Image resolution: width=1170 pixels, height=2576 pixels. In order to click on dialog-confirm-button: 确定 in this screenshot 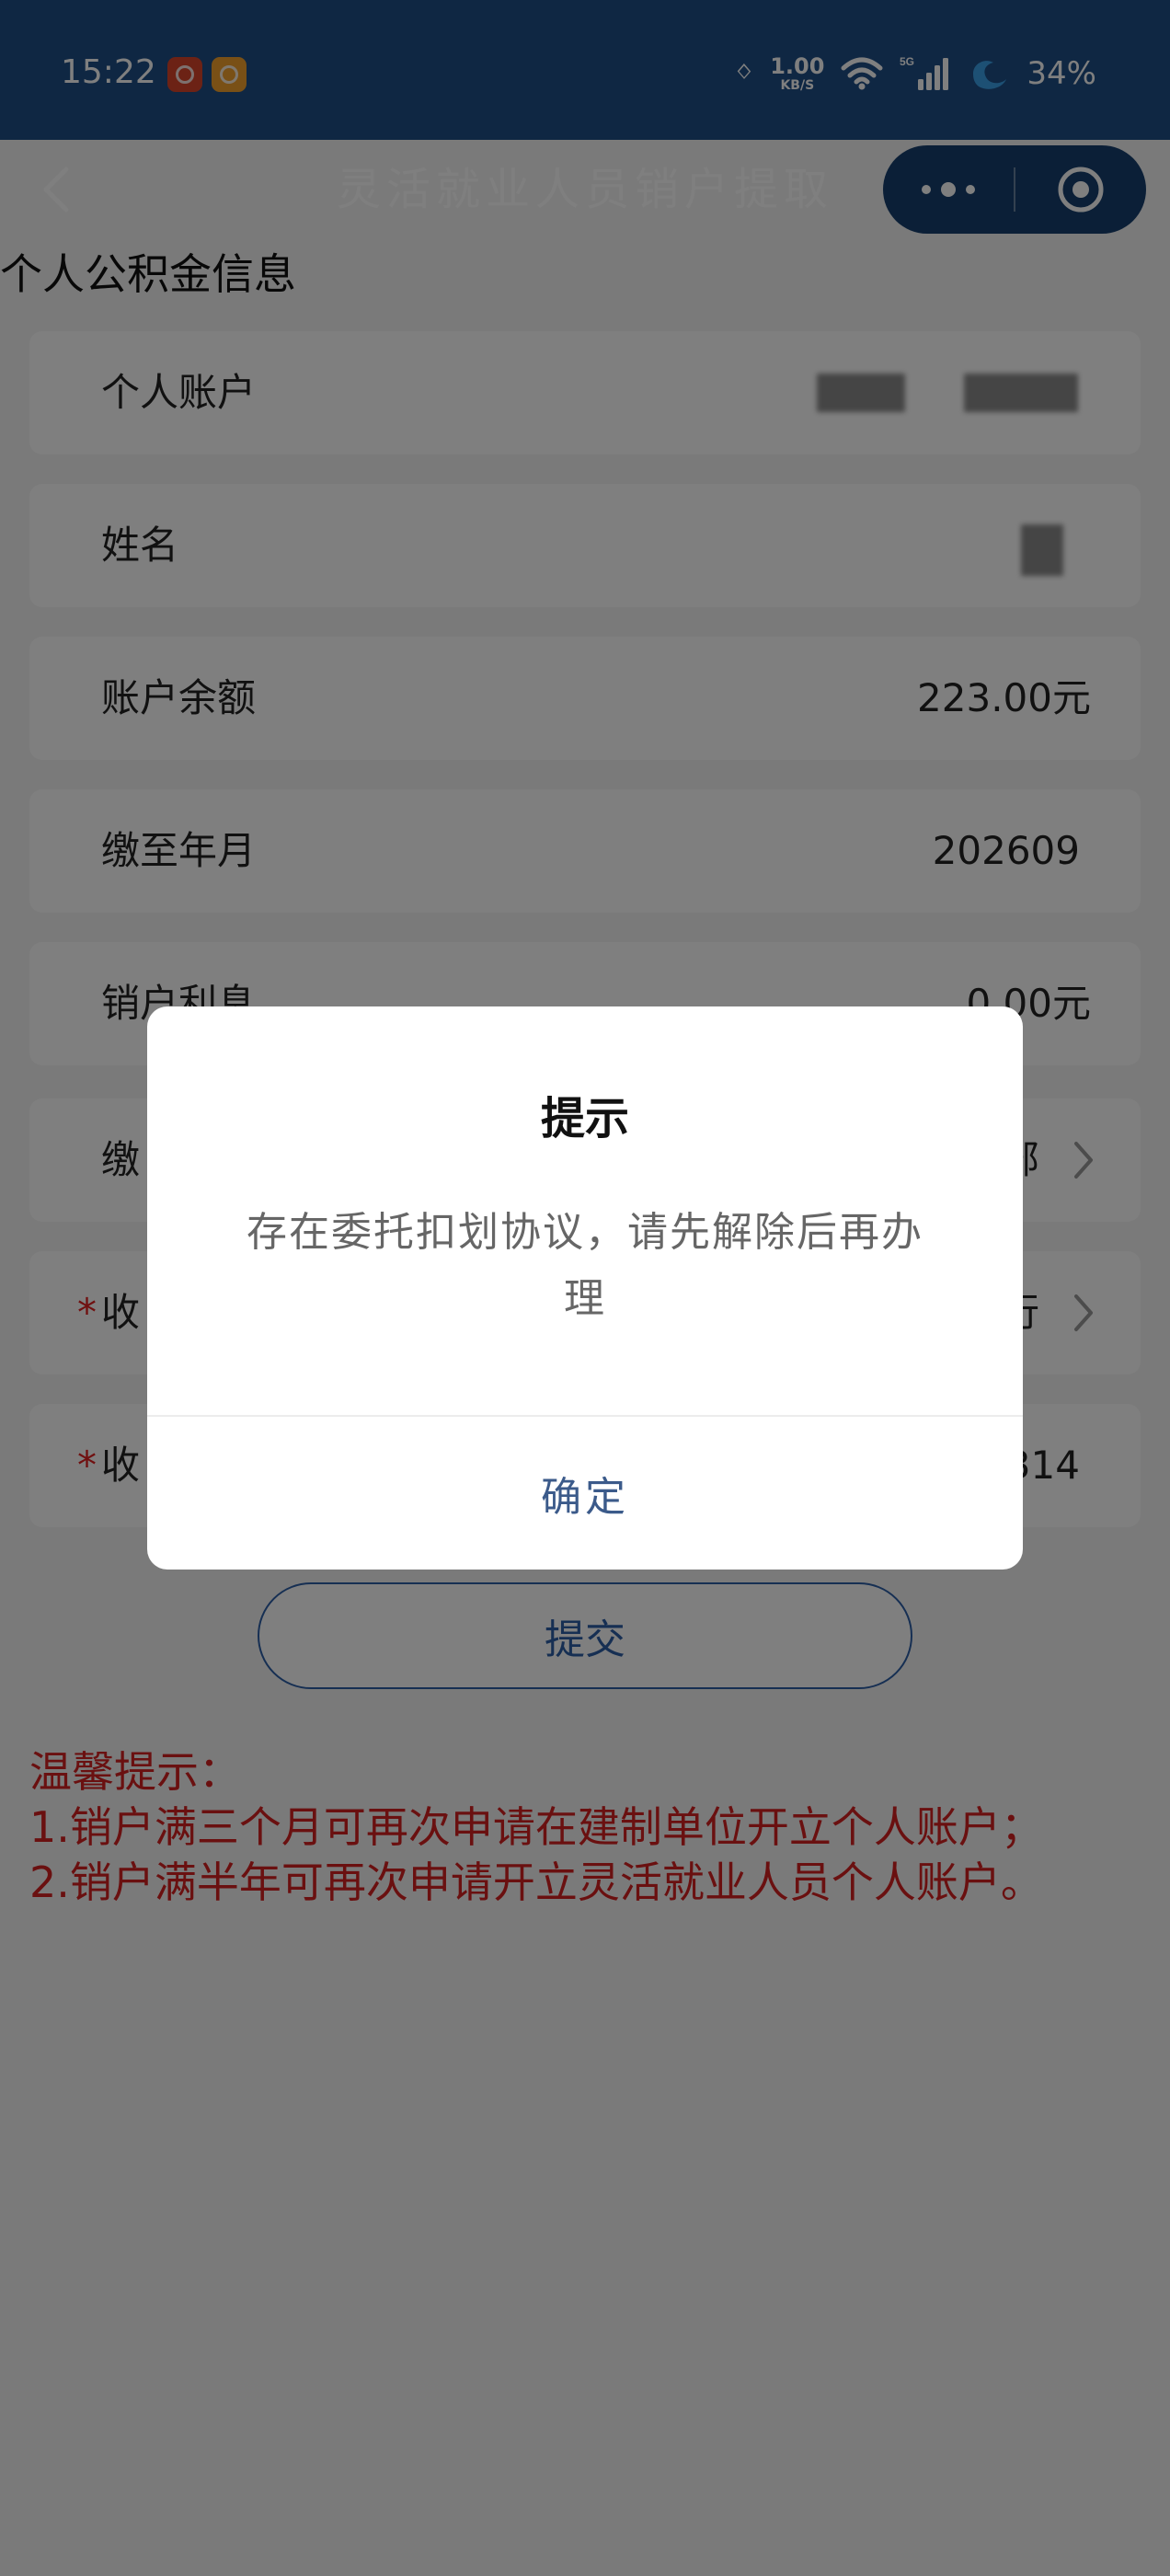, I will do `click(585, 1493)`.